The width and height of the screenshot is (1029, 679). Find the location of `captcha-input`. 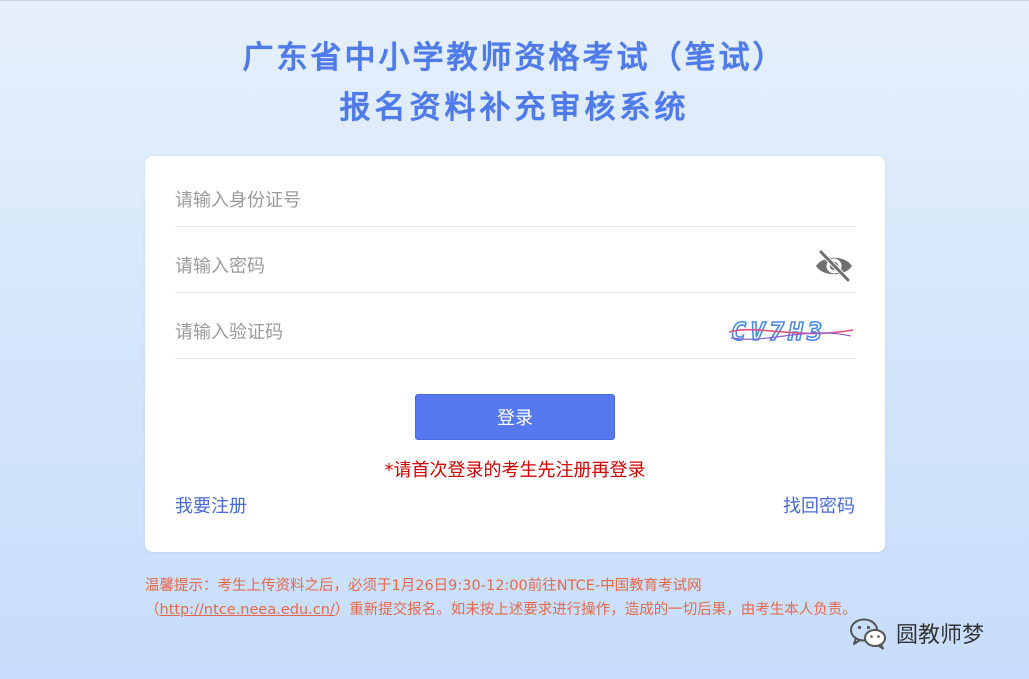

captcha-input is located at coordinates (455, 332).